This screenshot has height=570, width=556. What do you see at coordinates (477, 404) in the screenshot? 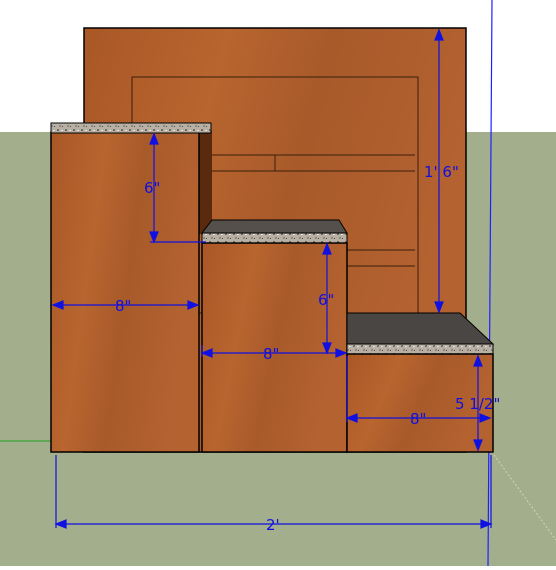
I see `label-lower-step-height: 5 1/2"` at bounding box center [477, 404].